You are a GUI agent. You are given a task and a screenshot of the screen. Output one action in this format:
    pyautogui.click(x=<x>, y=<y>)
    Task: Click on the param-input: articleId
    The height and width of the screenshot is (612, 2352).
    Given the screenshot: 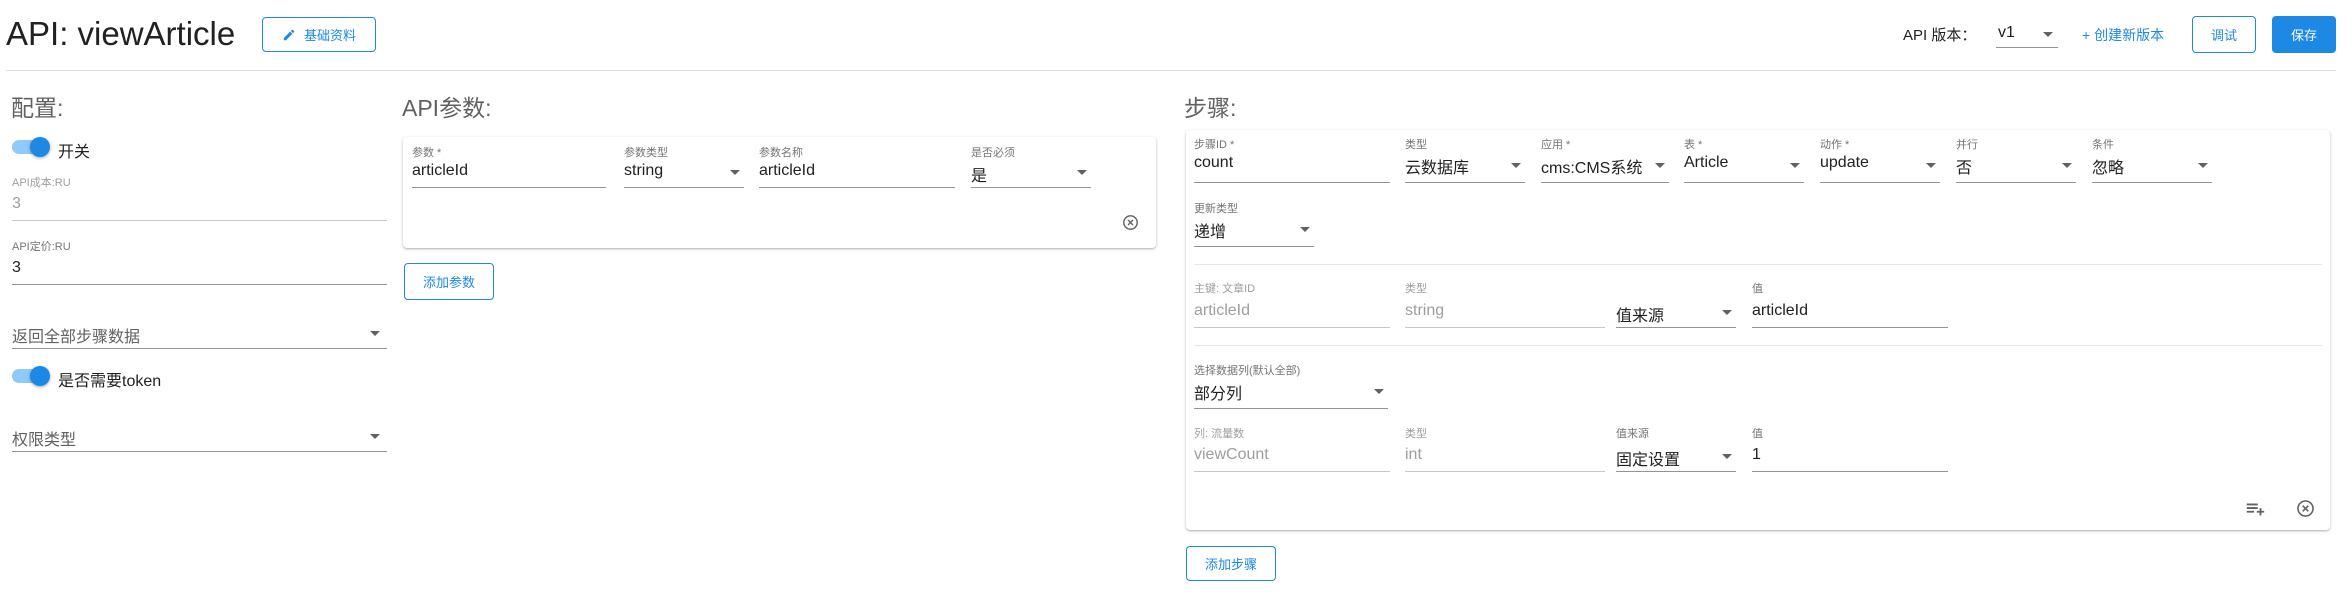 What is the action you would take?
    pyautogui.click(x=509, y=174)
    